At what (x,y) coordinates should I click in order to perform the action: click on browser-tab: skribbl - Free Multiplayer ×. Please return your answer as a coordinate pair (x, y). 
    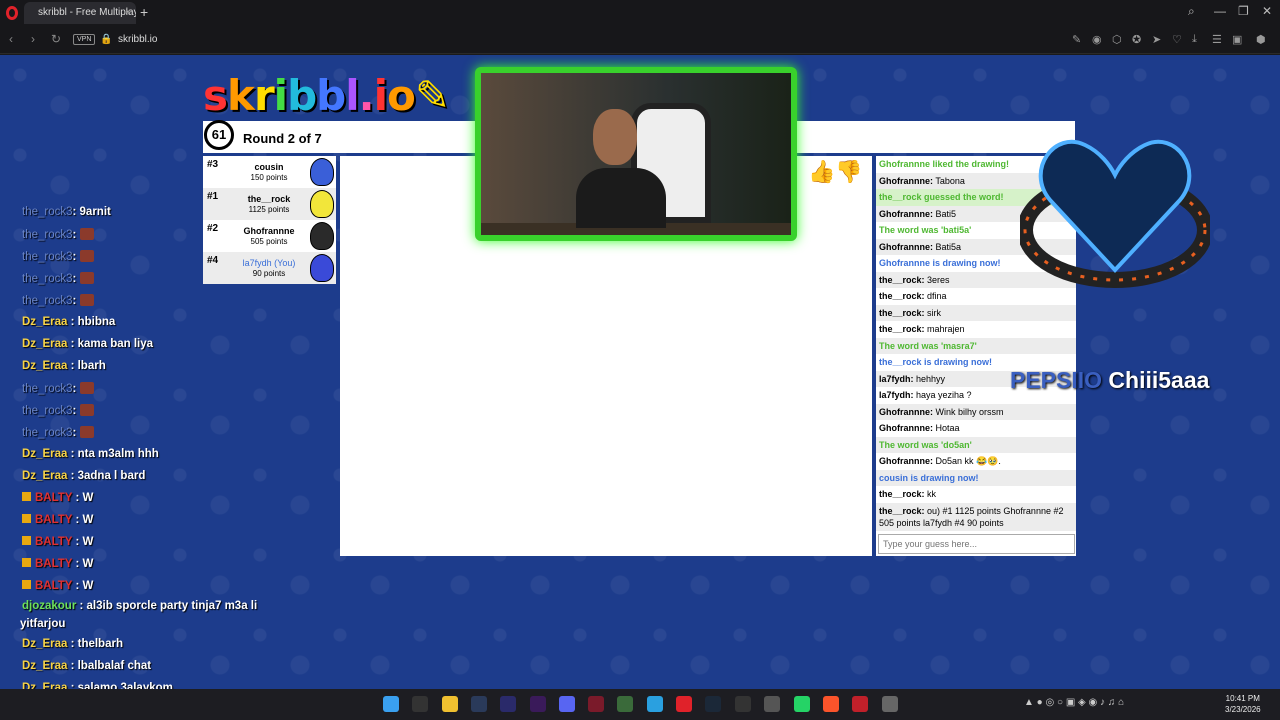
    Looking at the image, I should click on (80, 13).